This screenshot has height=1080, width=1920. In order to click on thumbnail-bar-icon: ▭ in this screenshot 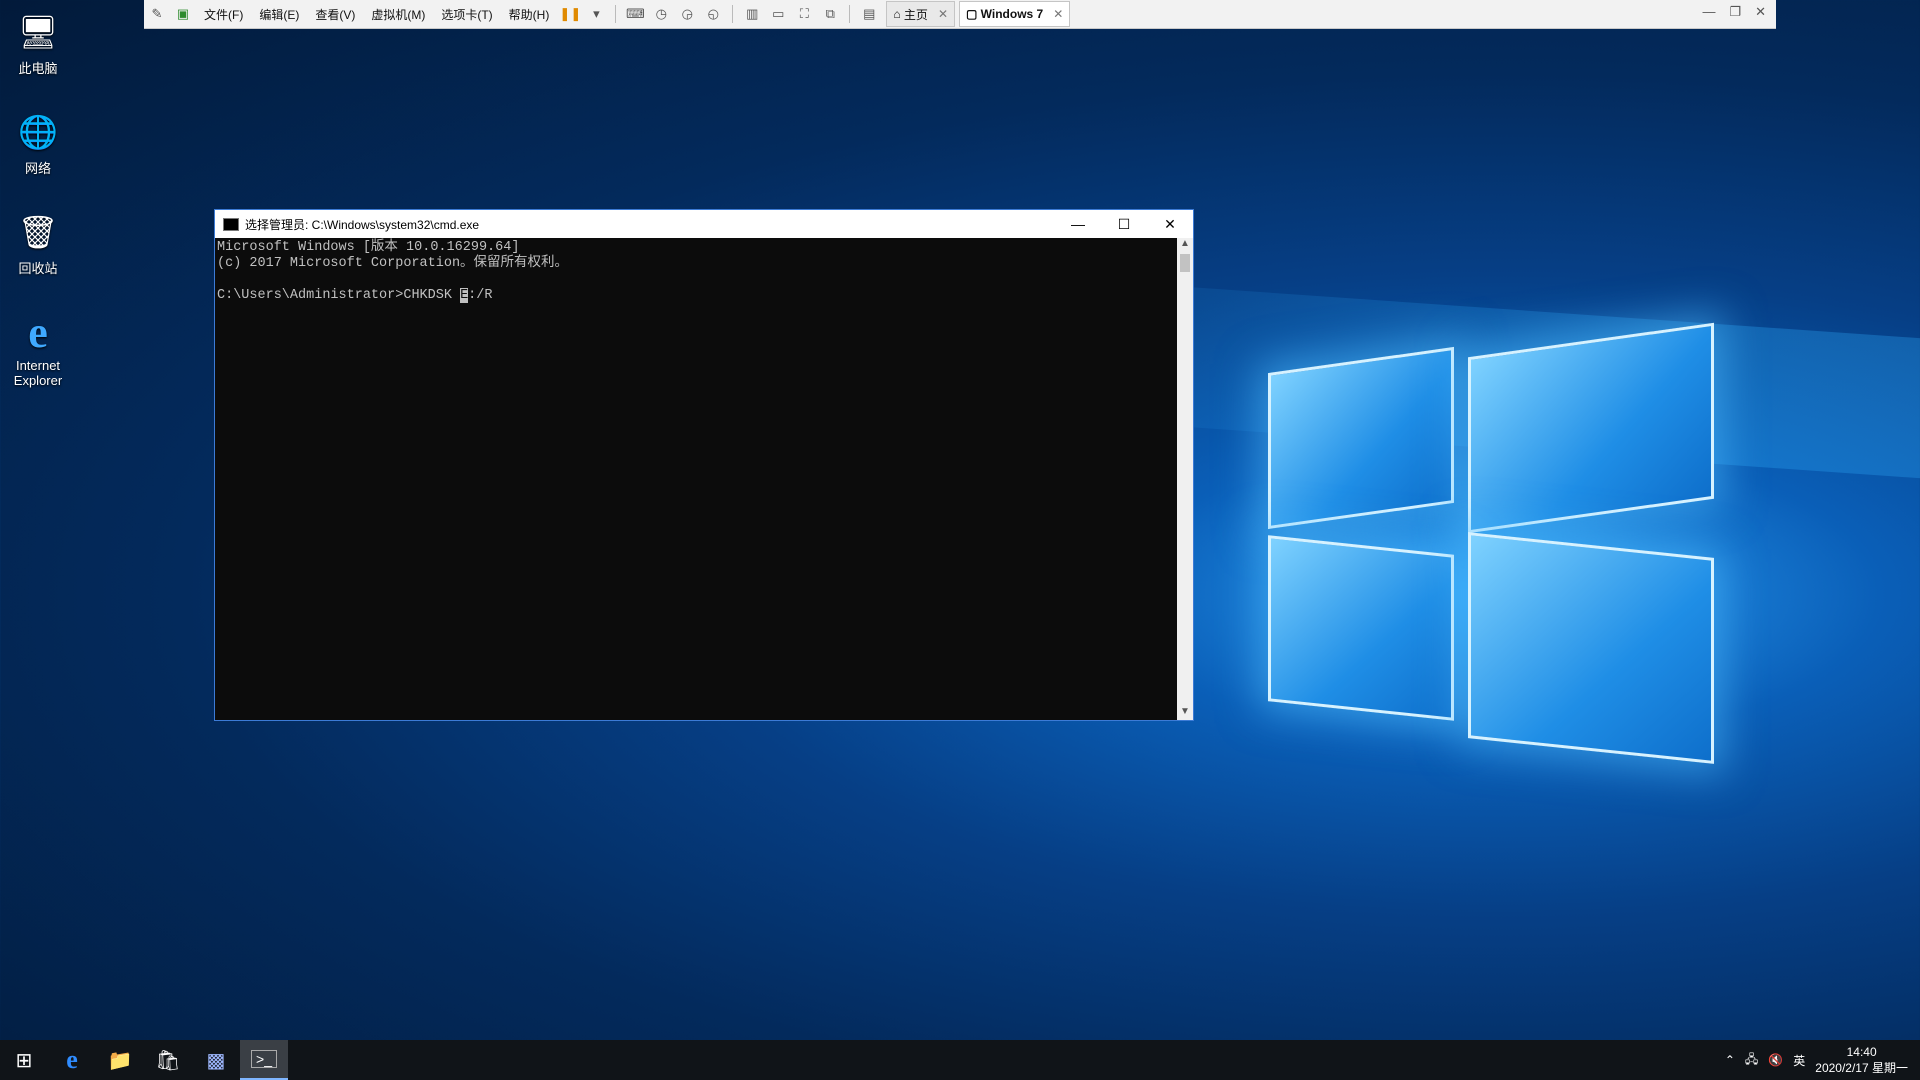, I will do `click(778, 14)`.